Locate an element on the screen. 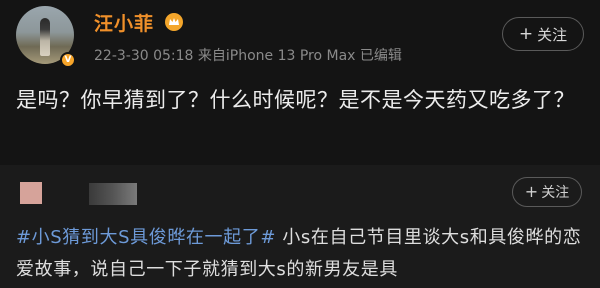 This screenshot has height=288, width=600. avatar-thumbnail is located at coordinates (31, 193).